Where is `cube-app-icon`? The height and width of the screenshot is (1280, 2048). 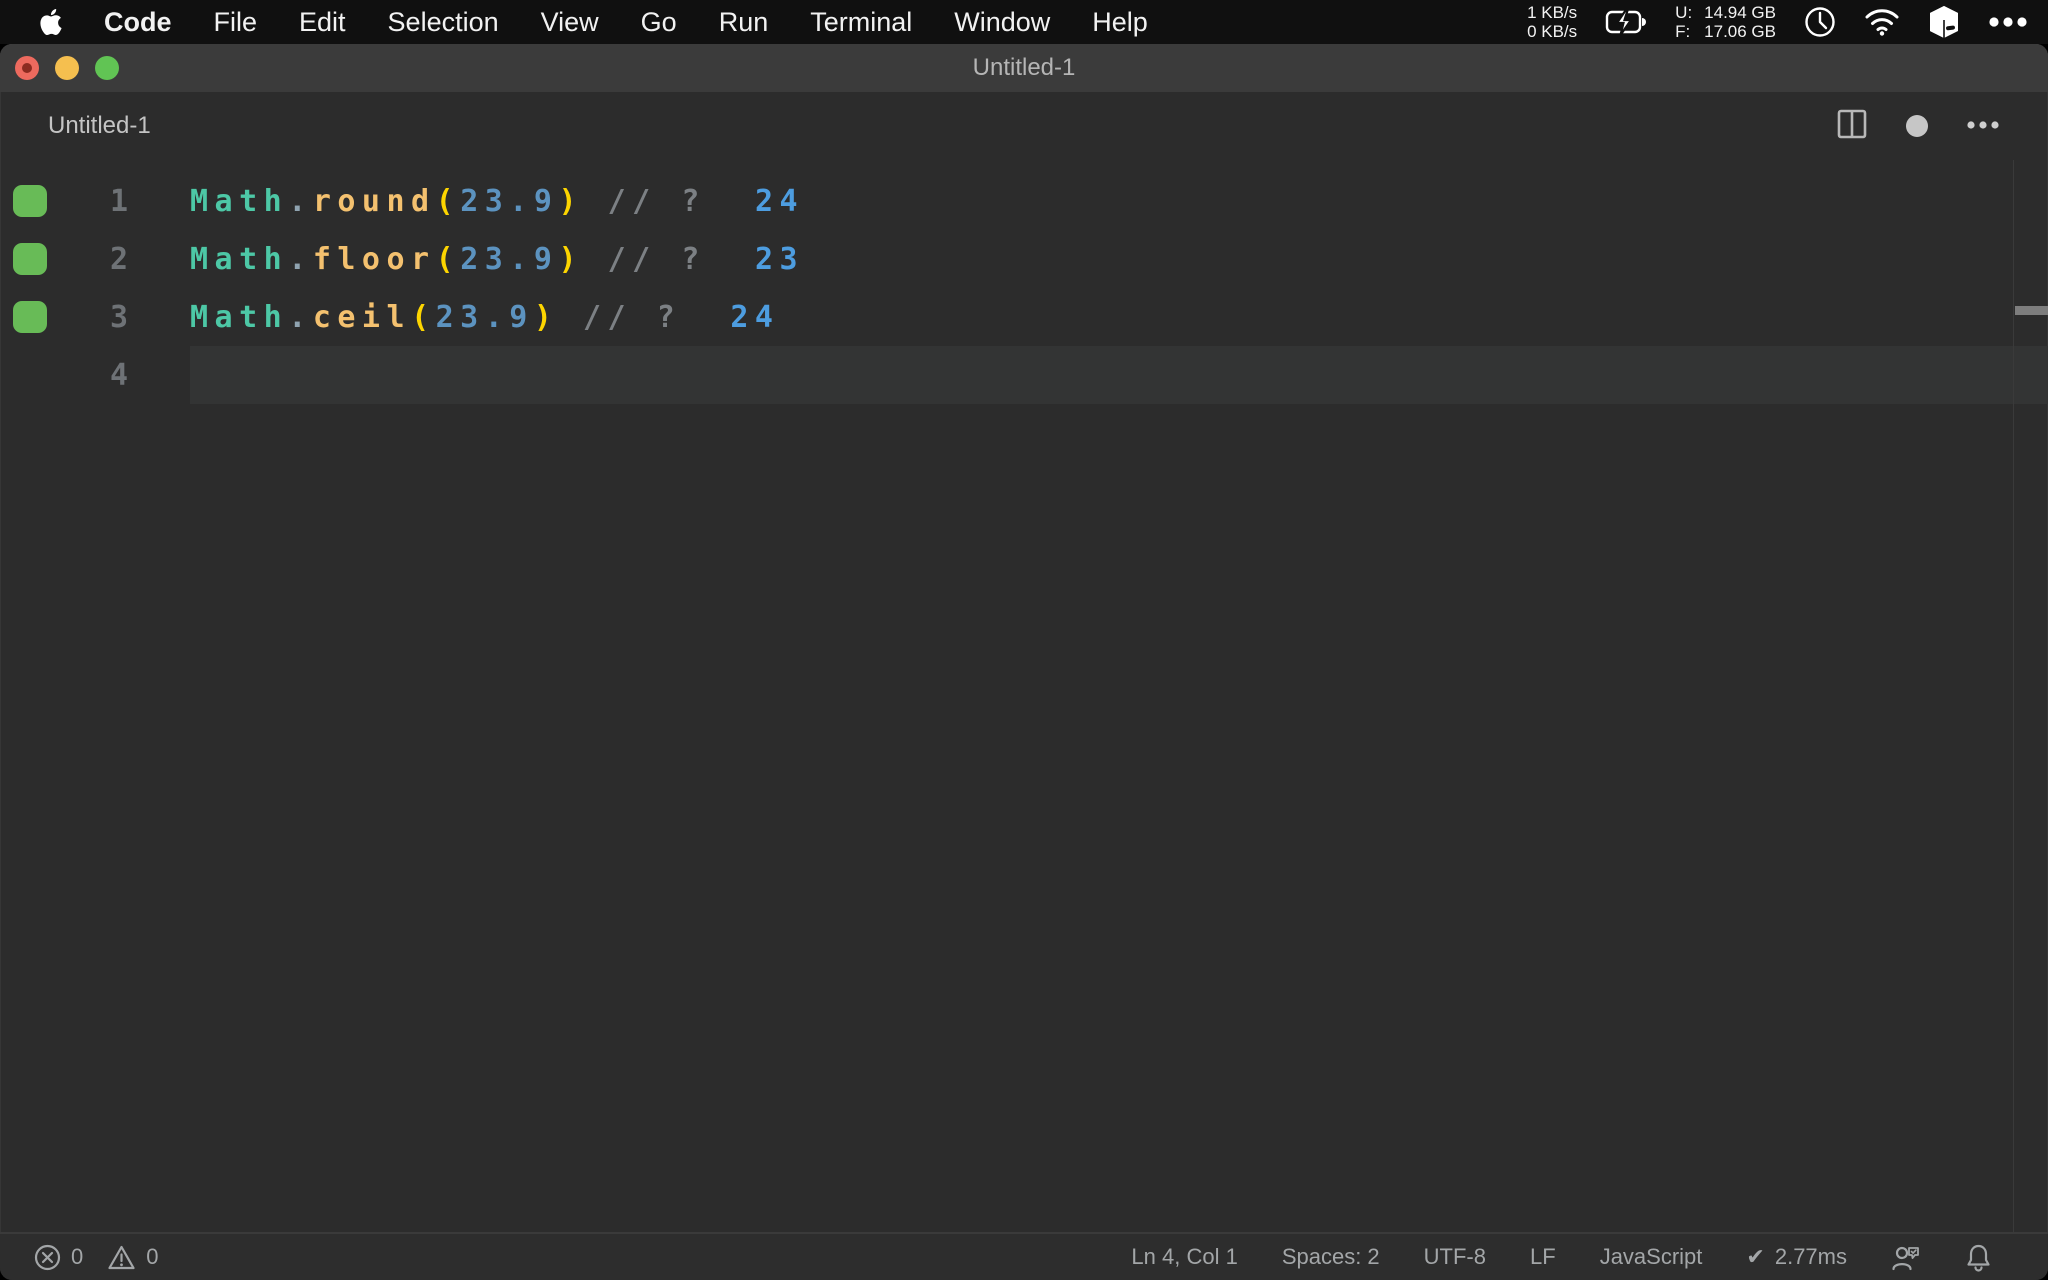
cube-app-icon is located at coordinates (1944, 22).